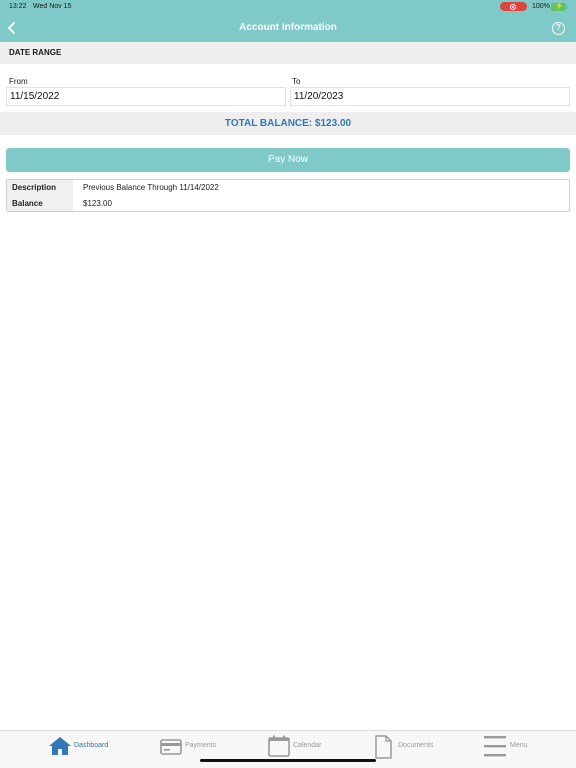 This screenshot has width=576, height=768. I want to click on calendar-icon, so click(279, 746).